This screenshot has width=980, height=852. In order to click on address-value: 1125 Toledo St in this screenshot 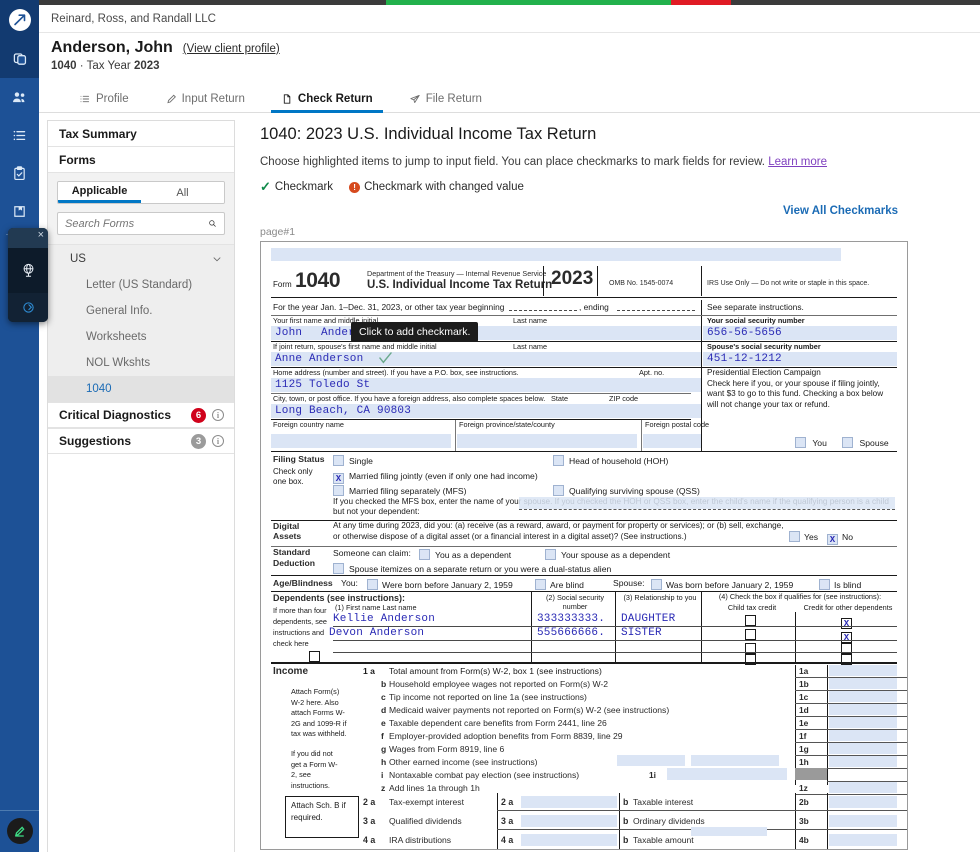, I will do `click(322, 385)`.